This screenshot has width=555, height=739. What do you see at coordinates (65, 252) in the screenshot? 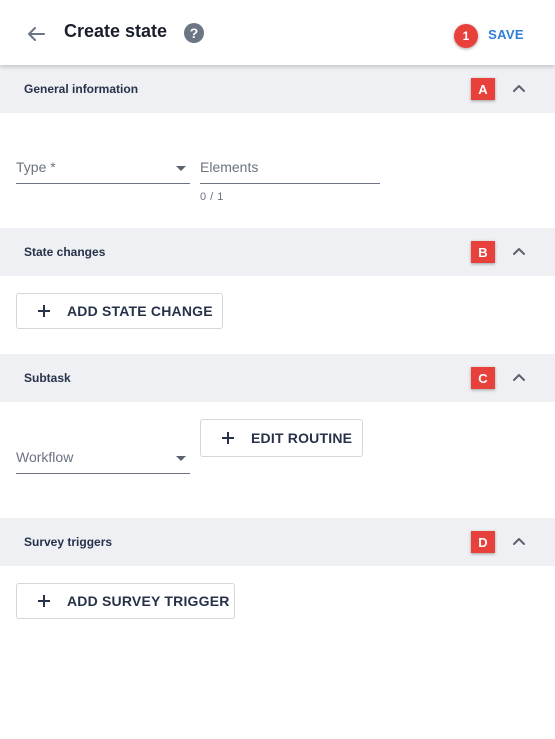
I see `section-title: State changes` at bounding box center [65, 252].